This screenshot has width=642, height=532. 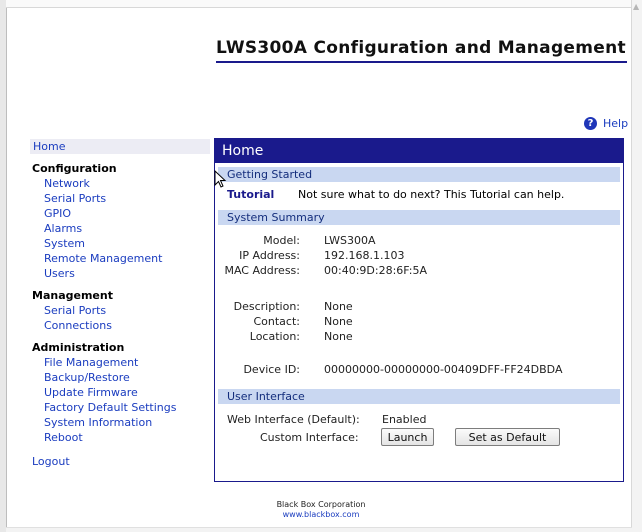 I want to click on model-value: LWS300A, so click(x=350, y=240).